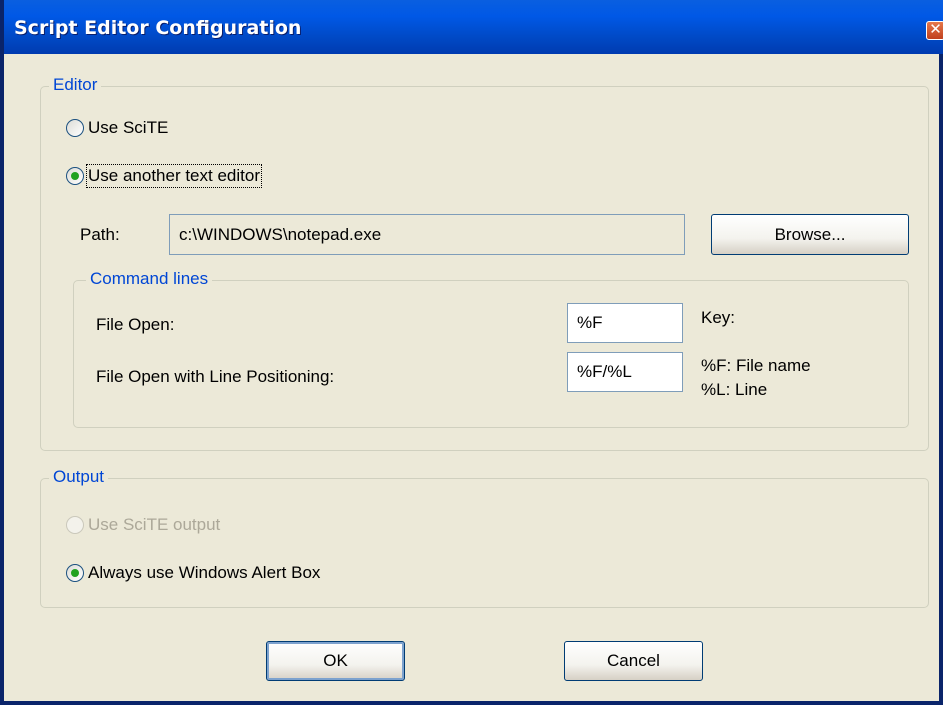  I want to click on radio-use-scite-output: Use SciTE output, so click(143, 525).